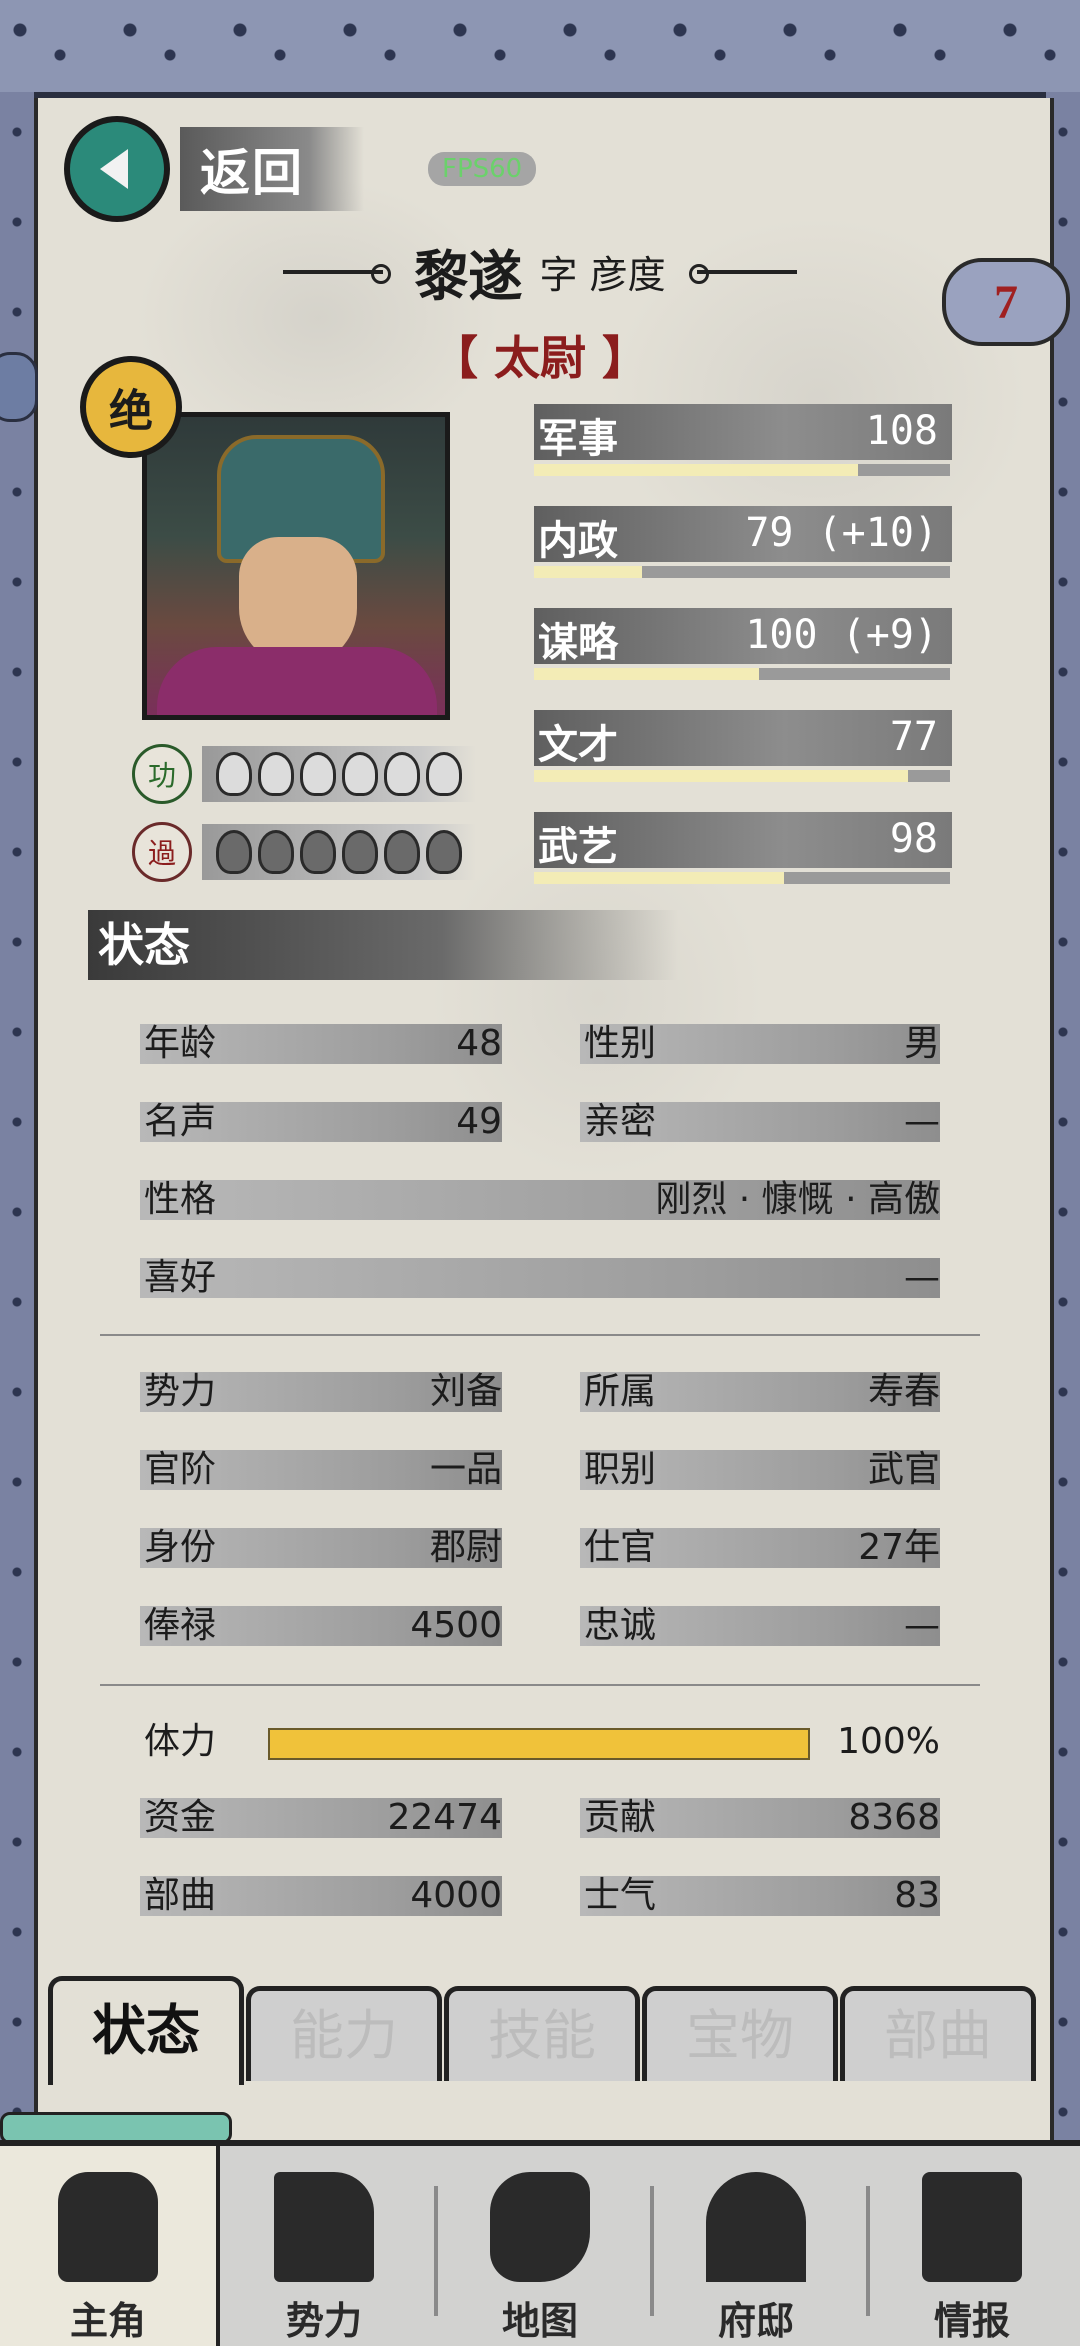 Image resolution: width=1080 pixels, height=2346 pixels. I want to click on belong-row: 所属 寿春, so click(760, 1392).